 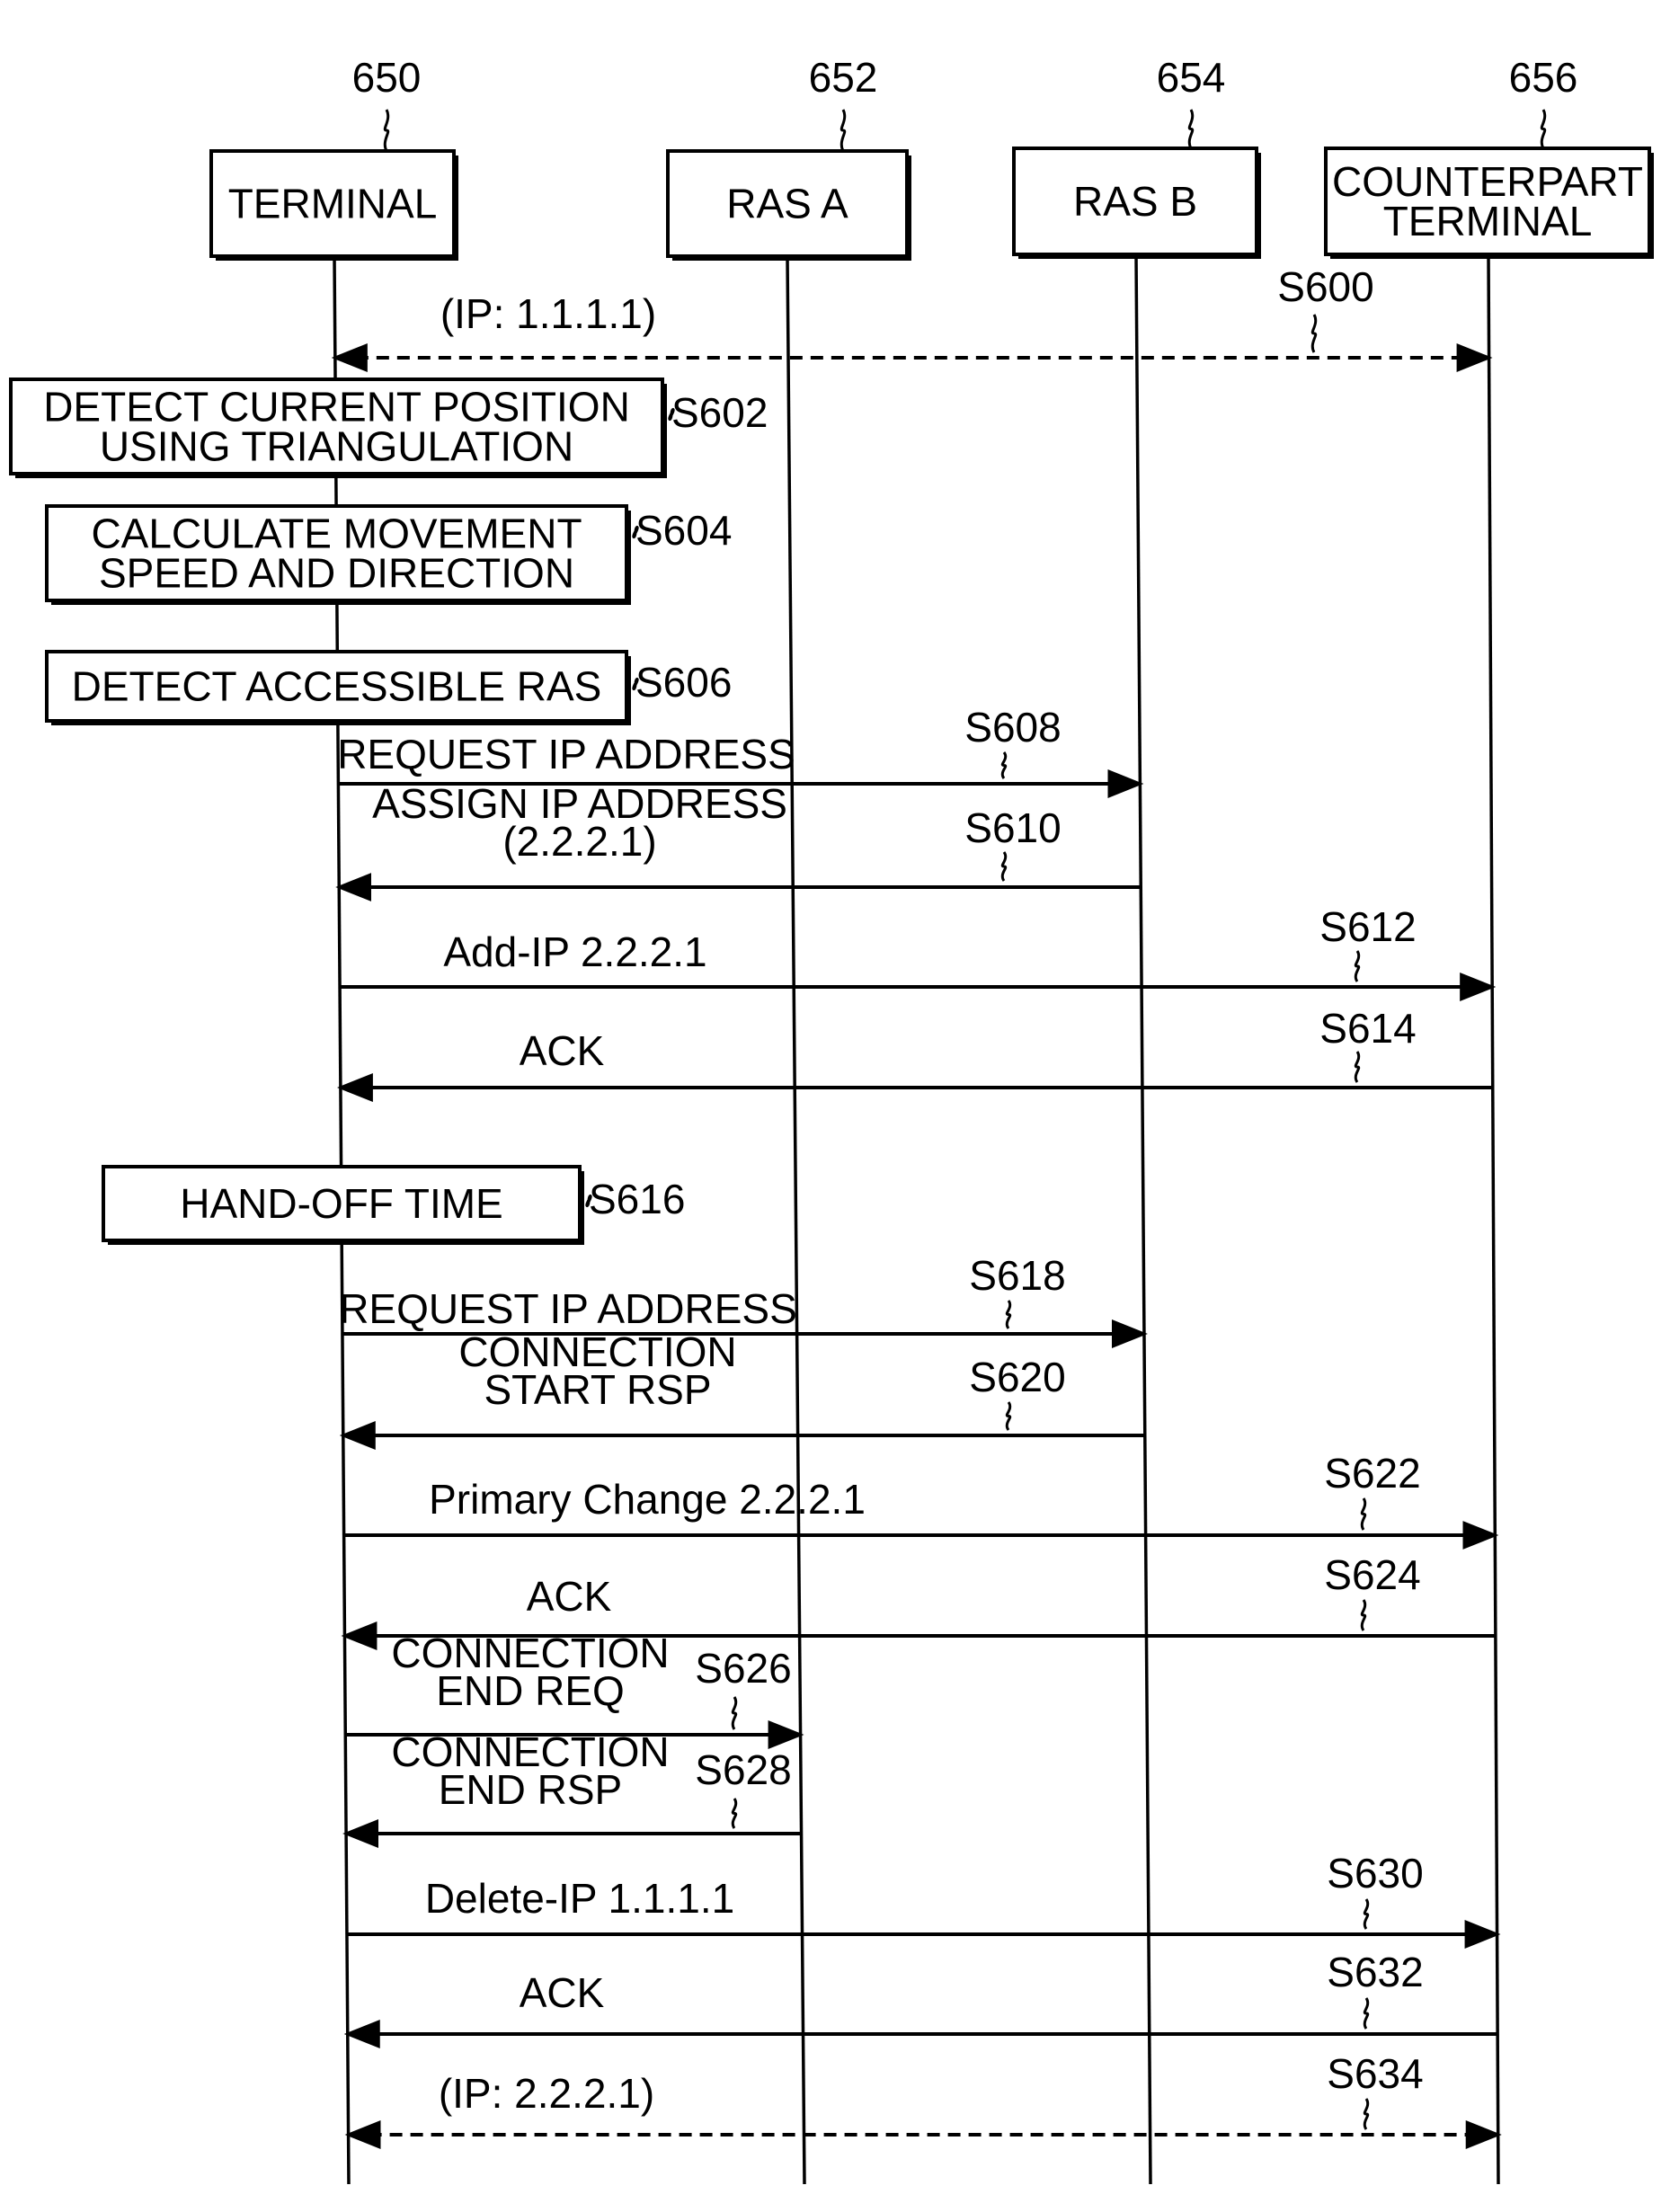 I want to click on step-number: S634, so click(x=1375, y=2073).